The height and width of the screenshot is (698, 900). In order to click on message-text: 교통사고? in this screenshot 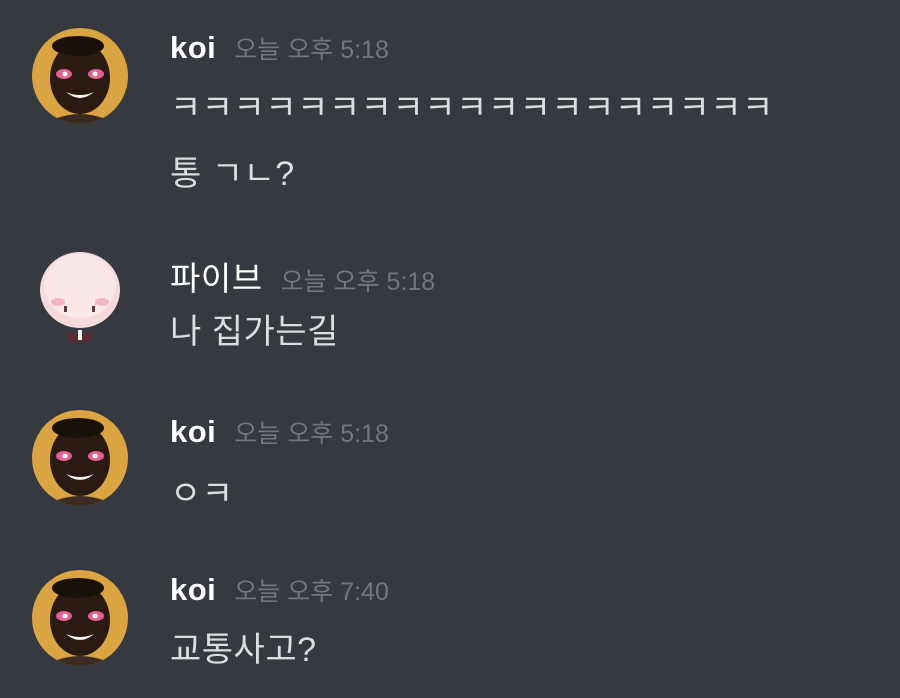, I will do `click(243, 650)`.